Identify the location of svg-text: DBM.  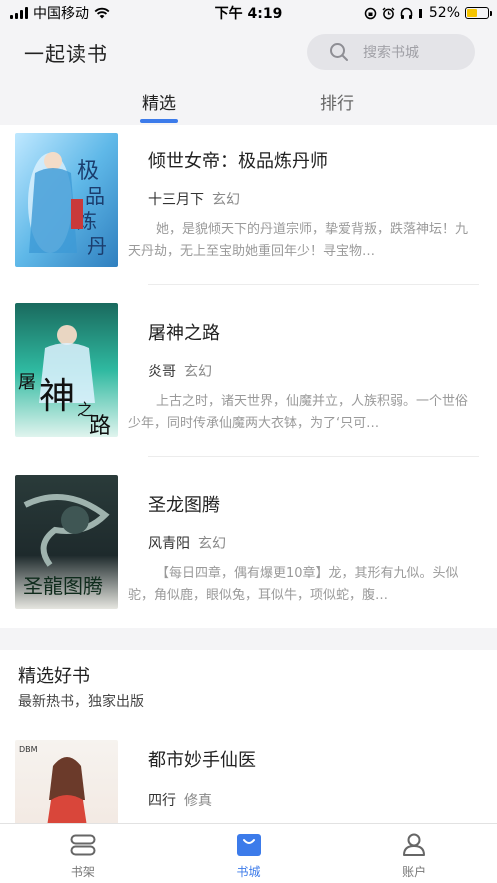
(28, 749).